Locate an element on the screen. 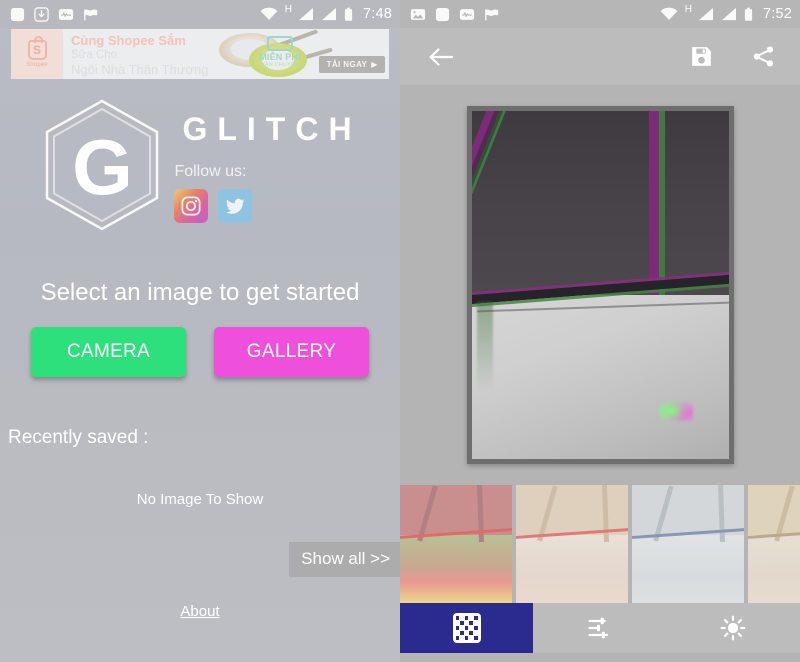 This screenshot has height=662, width=800. editor-toolbar is located at coordinates (600, 56).